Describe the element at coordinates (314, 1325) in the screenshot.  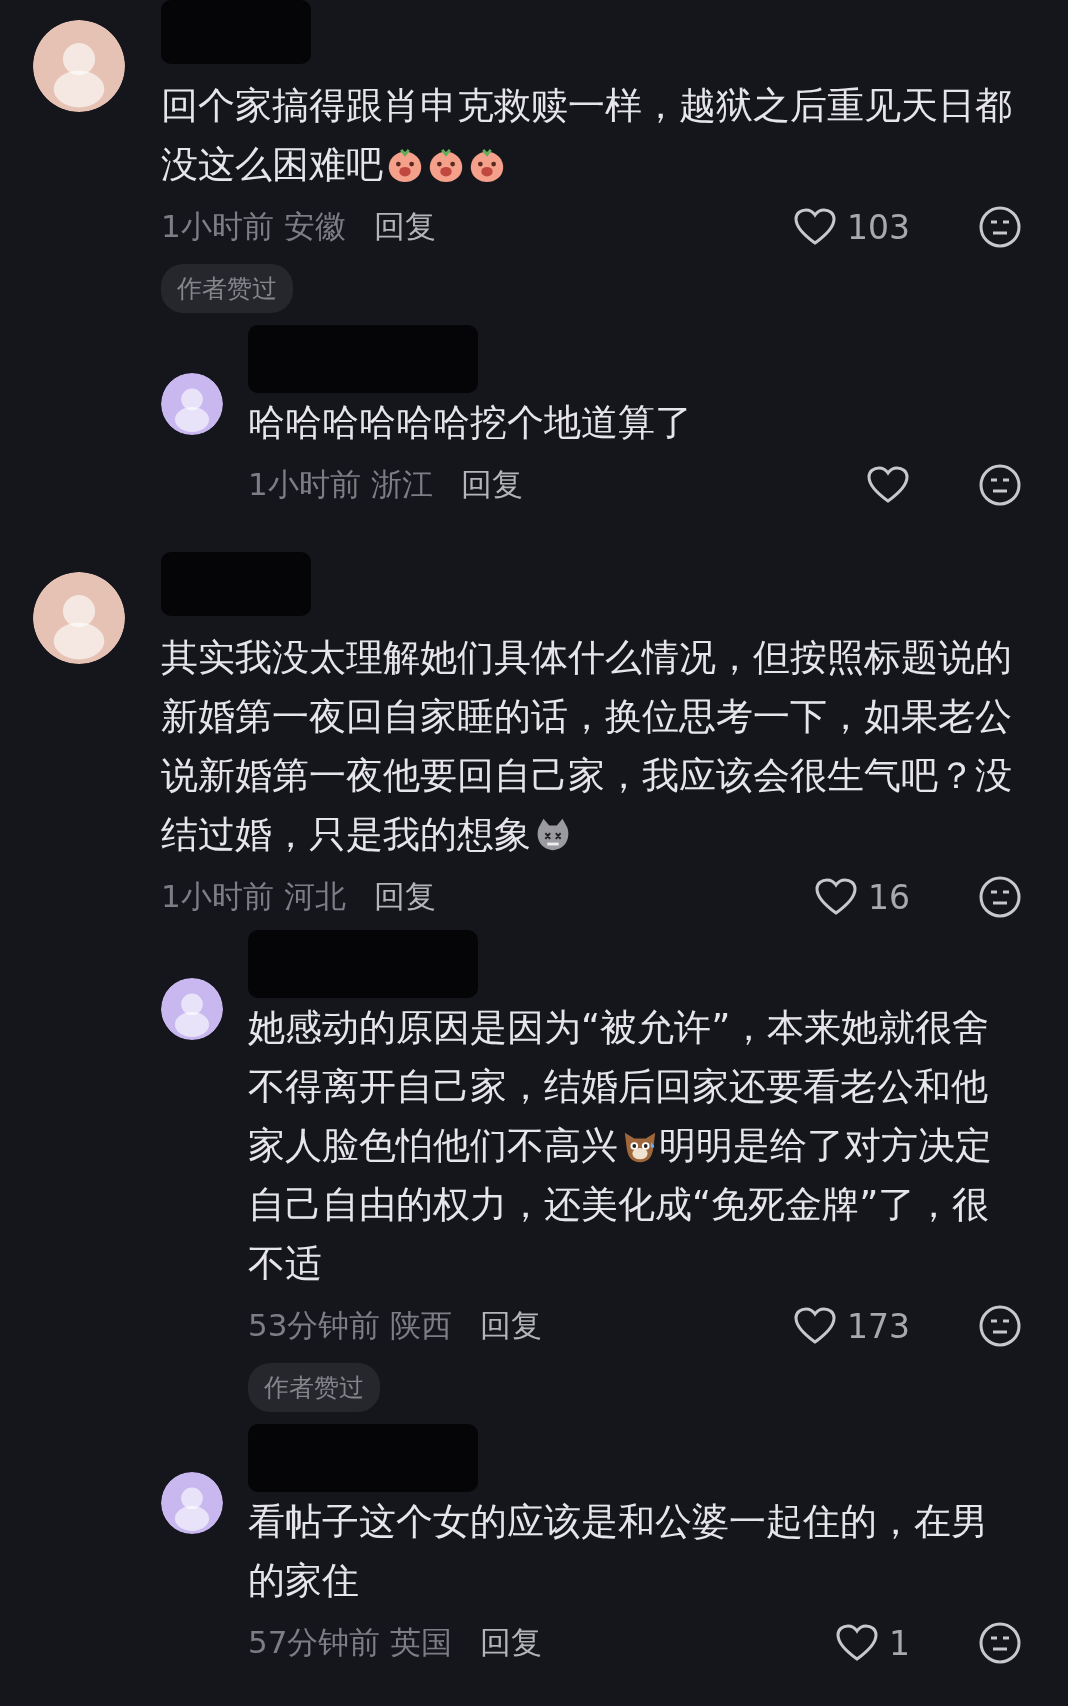
I see `comment-time: 53分钟前` at that location.